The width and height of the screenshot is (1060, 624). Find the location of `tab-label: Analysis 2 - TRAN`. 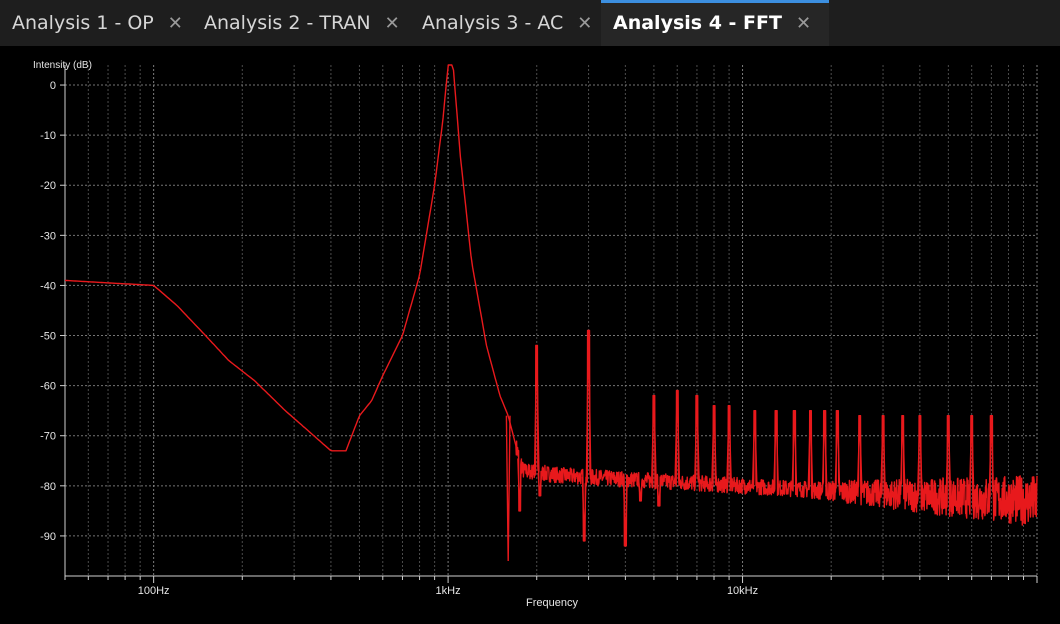

tab-label: Analysis 2 - TRAN is located at coordinates (287, 23).